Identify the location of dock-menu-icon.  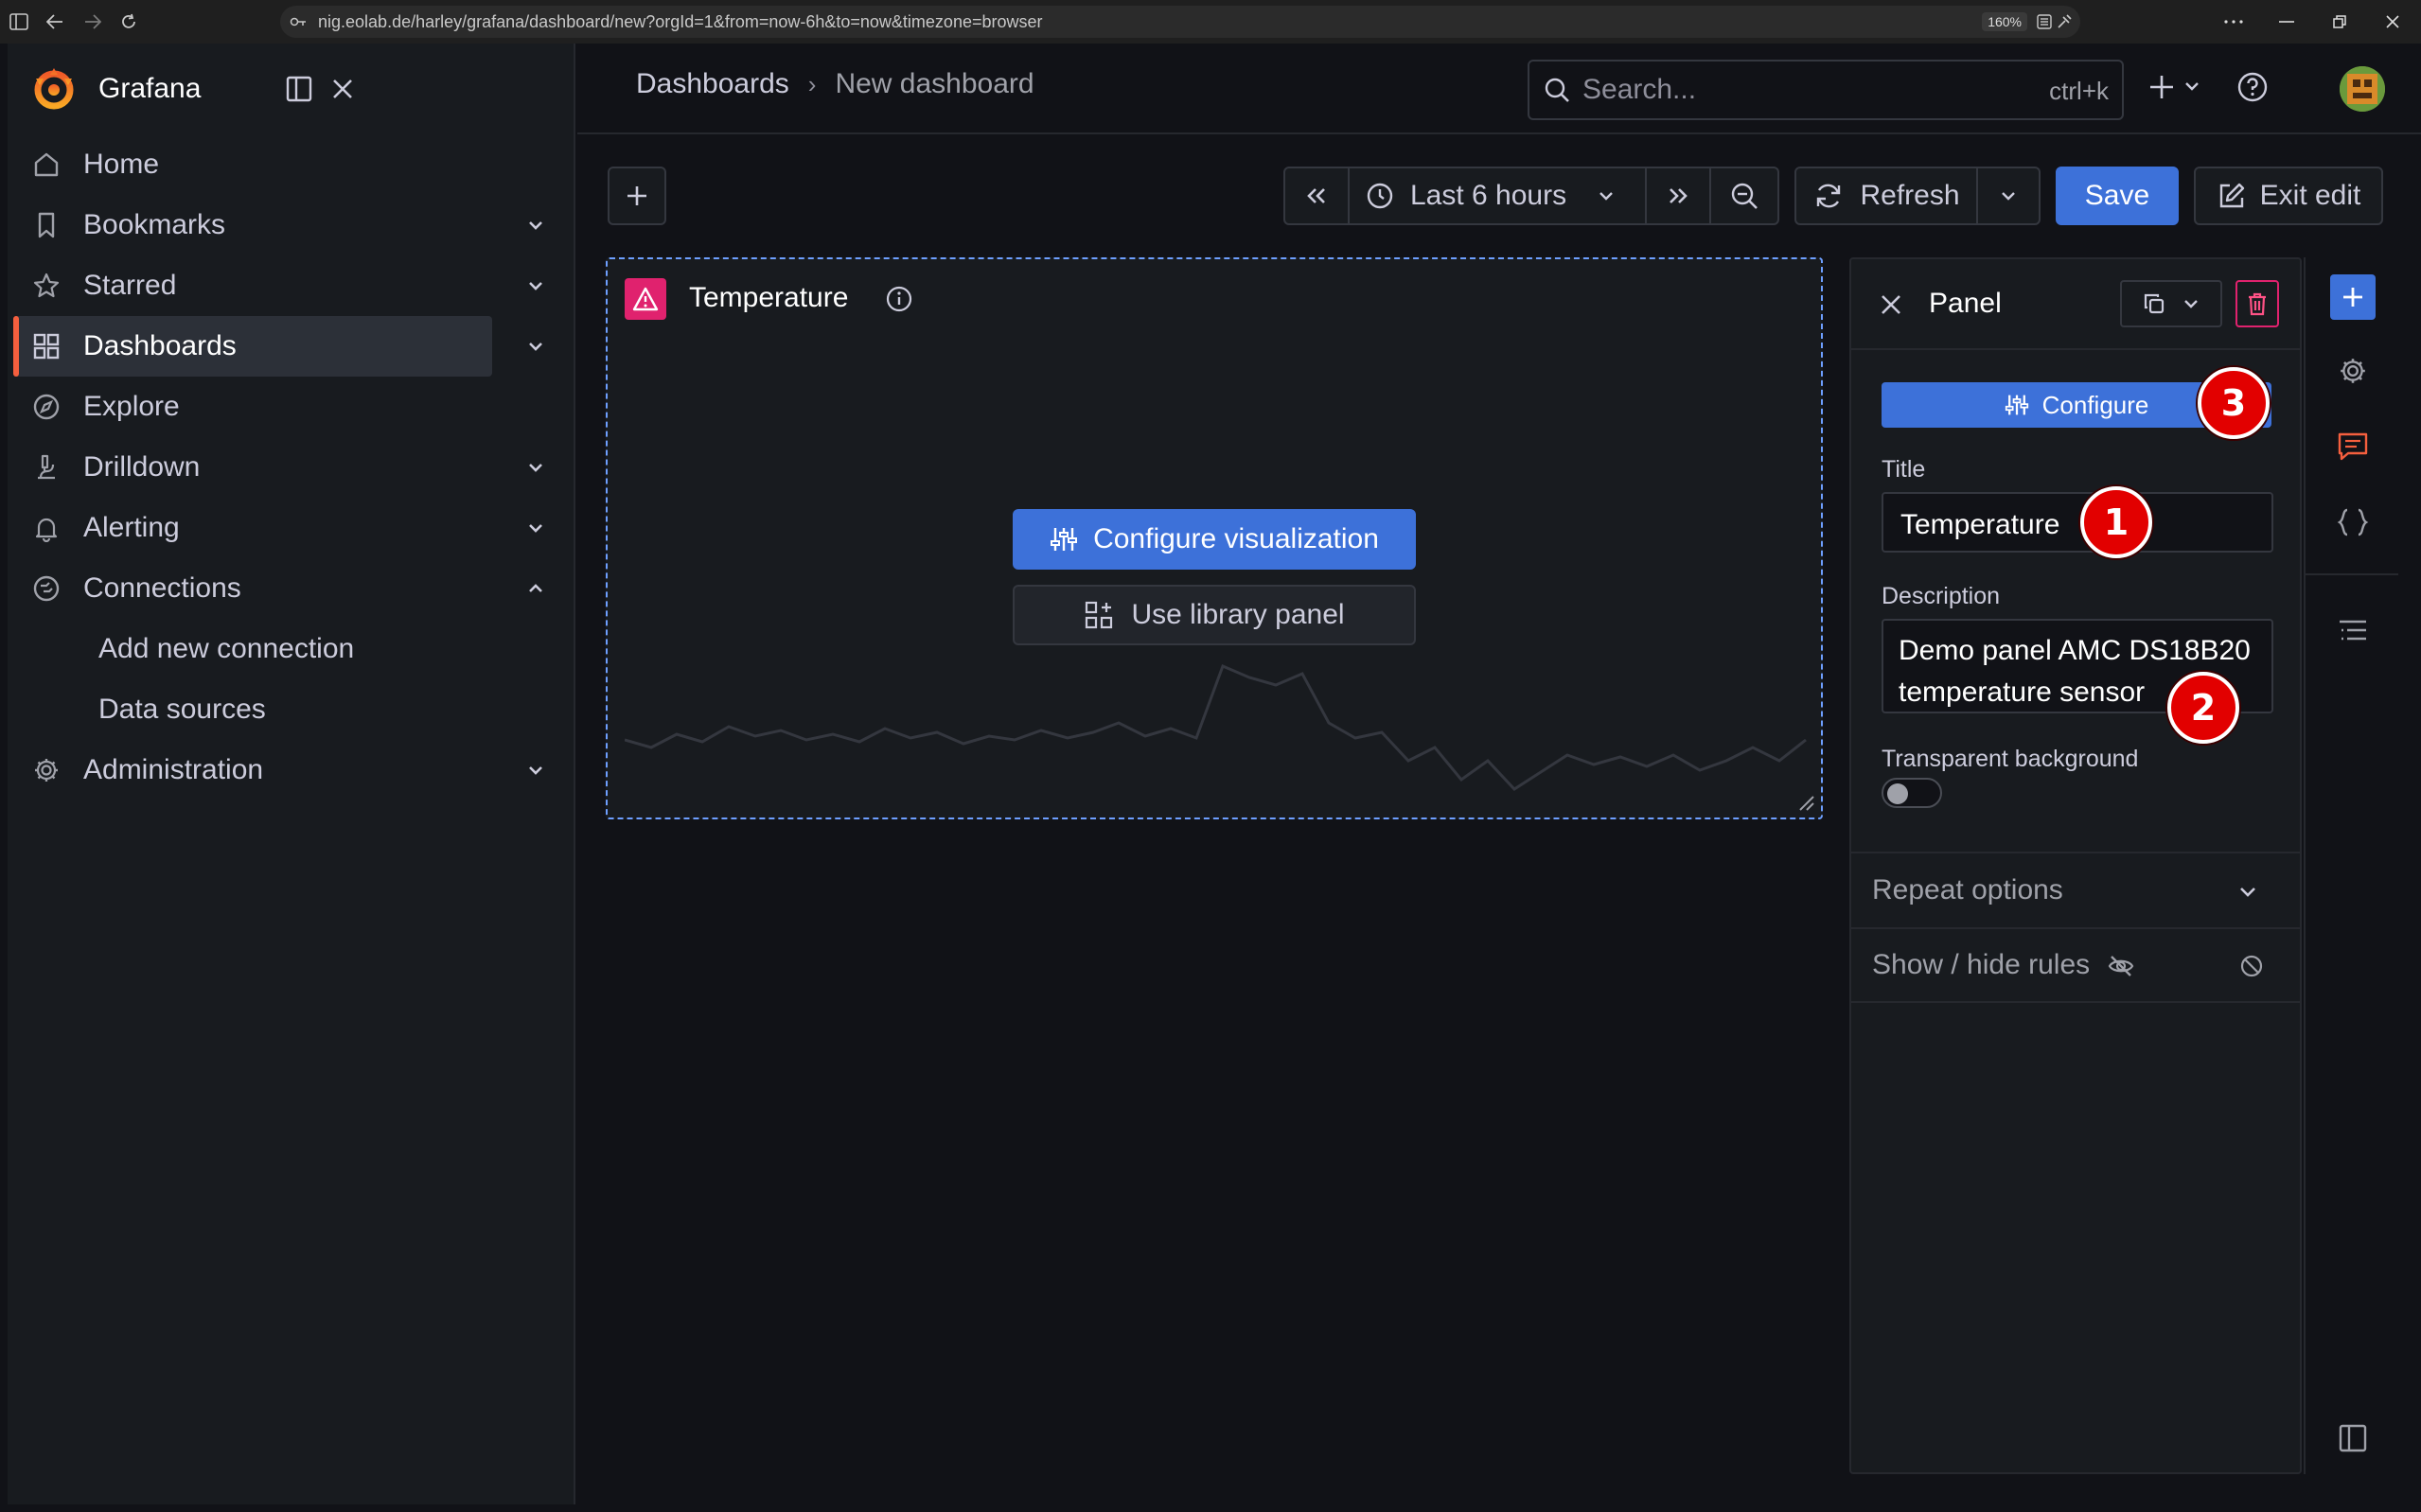
(299, 89).